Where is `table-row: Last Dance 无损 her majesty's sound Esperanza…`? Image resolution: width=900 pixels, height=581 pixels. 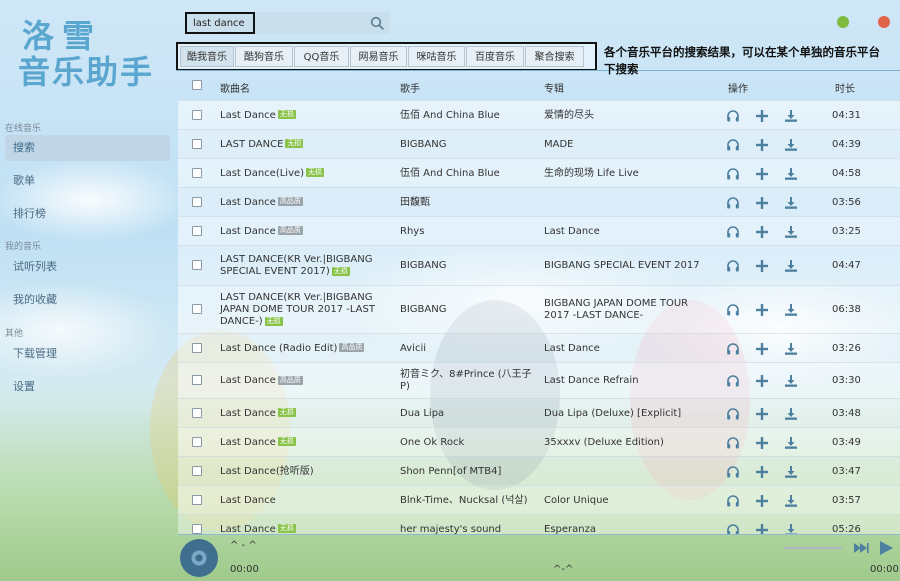 table-row: Last Dance 无损 her majesty's sound Esperanza… is located at coordinates (539, 524).